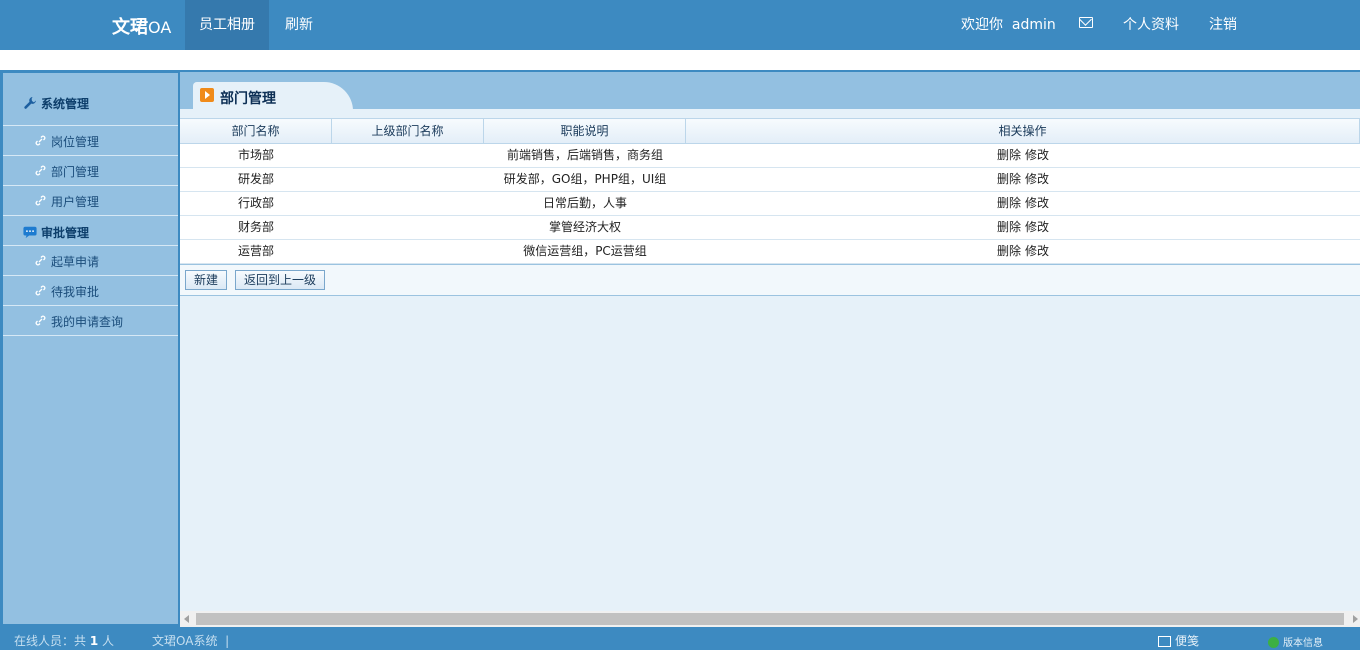  I want to click on dept-name: 财务部, so click(255, 227).